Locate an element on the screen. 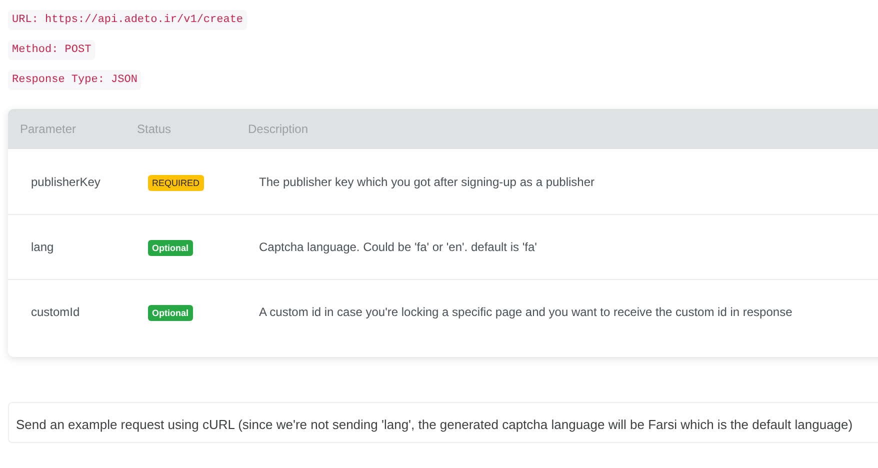 This screenshot has width=878, height=468. parameter-name: customId is located at coordinates (56, 312).